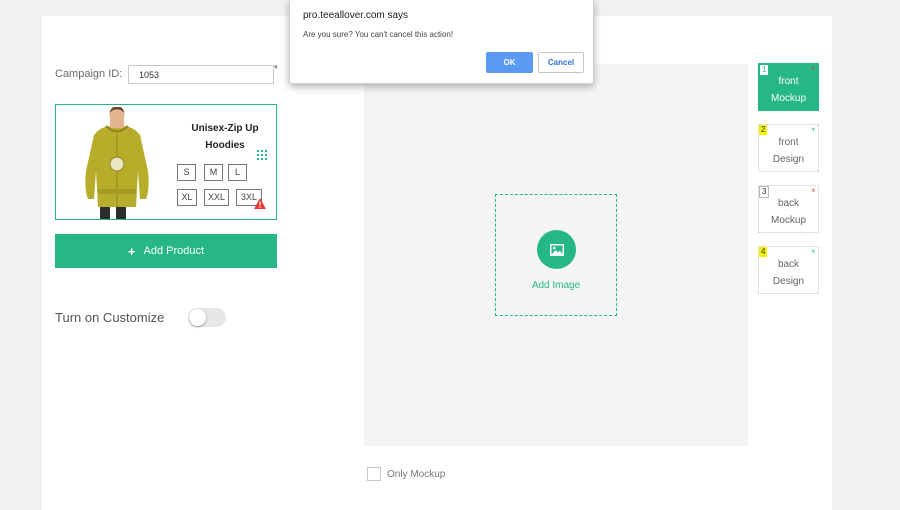  Describe the element at coordinates (186, 172) in the screenshot. I see `size-option: S` at that location.